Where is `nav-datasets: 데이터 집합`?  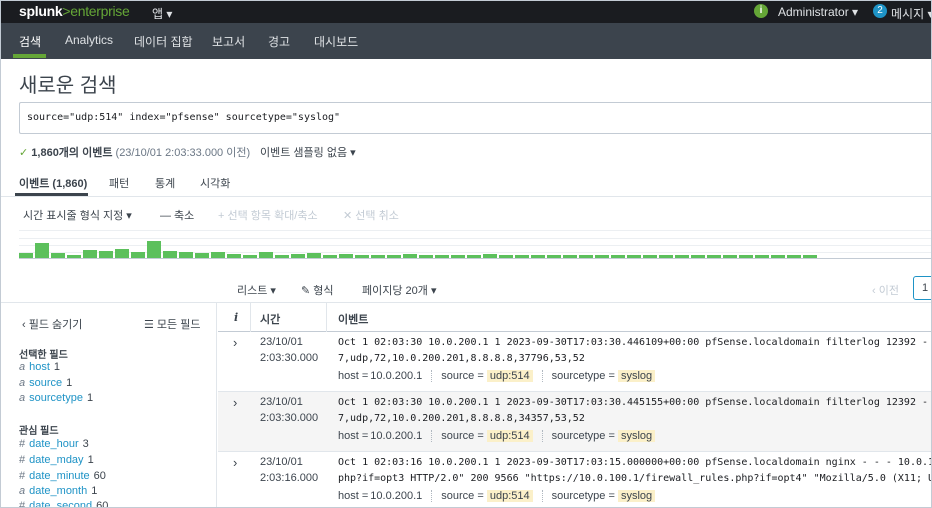 nav-datasets: 데이터 집합 is located at coordinates (163, 41).